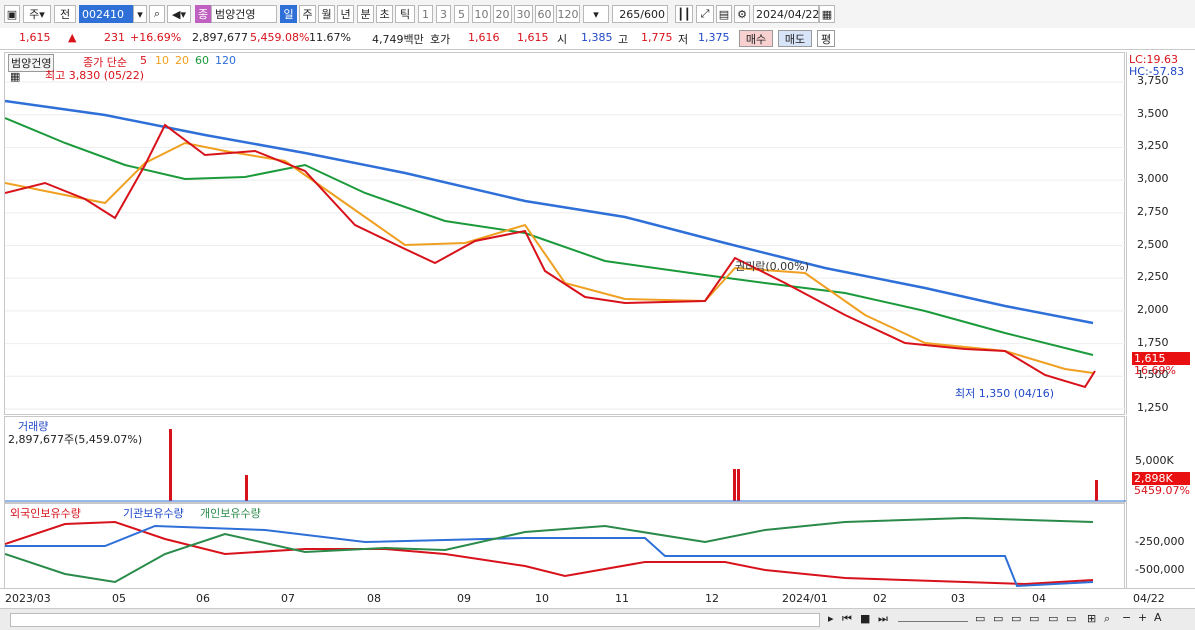 This screenshot has width=1195, height=630. I want to click on trade-volume: 2,897,677, so click(220, 37).